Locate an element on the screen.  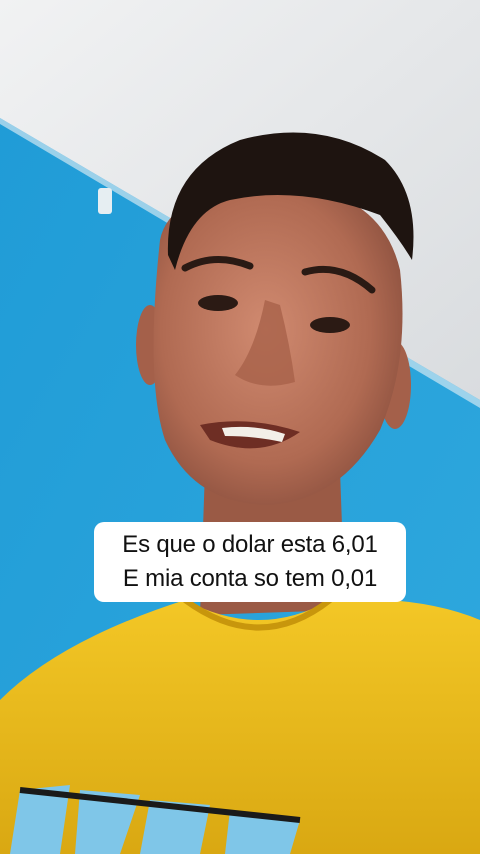
caption-line-1: Es que o dolar esta 6,01 is located at coordinates (250, 544).